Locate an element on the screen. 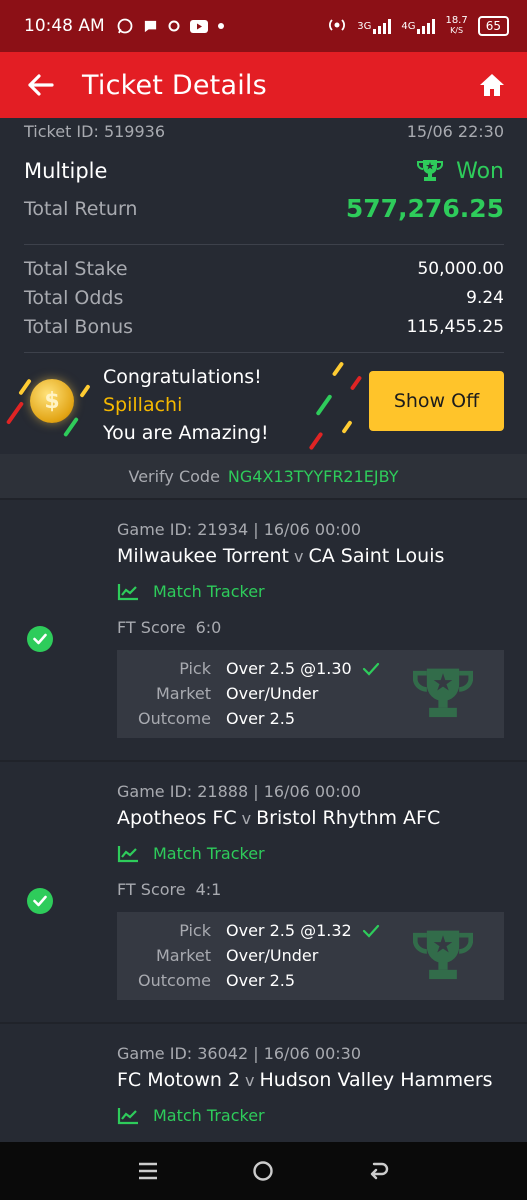  status-badge: Won is located at coordinates (460, 171).